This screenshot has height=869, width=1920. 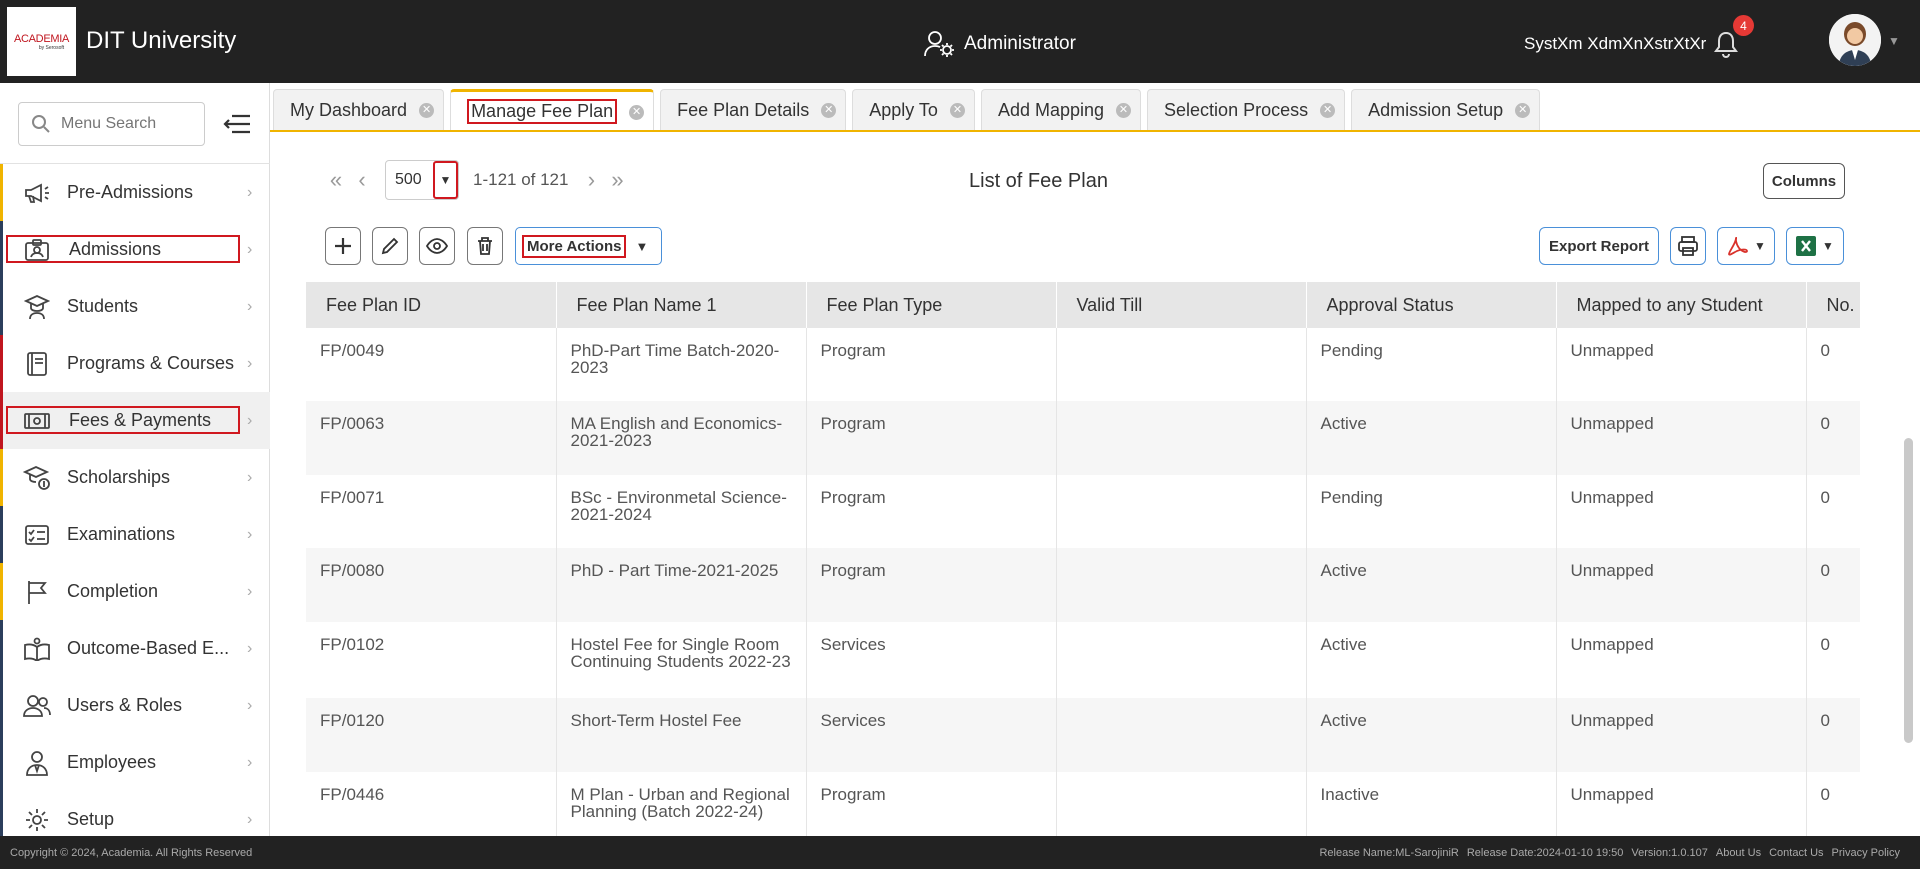 I want to click on sidebar-item-pre-admissions: Pre-Admissions ›, so click(x=135, y=192).